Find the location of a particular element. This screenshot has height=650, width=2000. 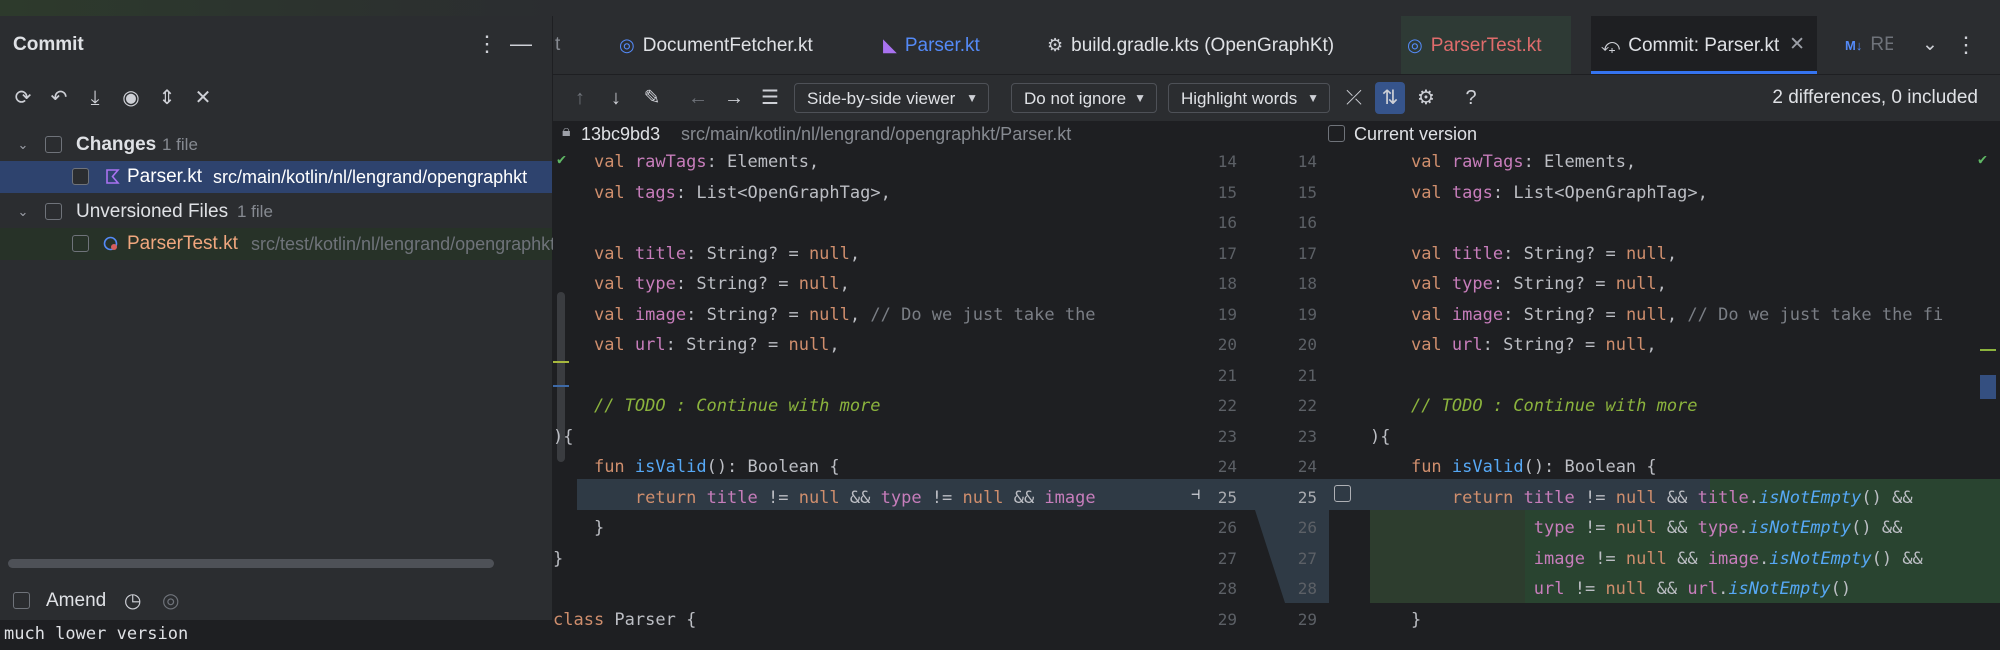

next-difference-icon: ↓ is located at coordinates (616, 98).